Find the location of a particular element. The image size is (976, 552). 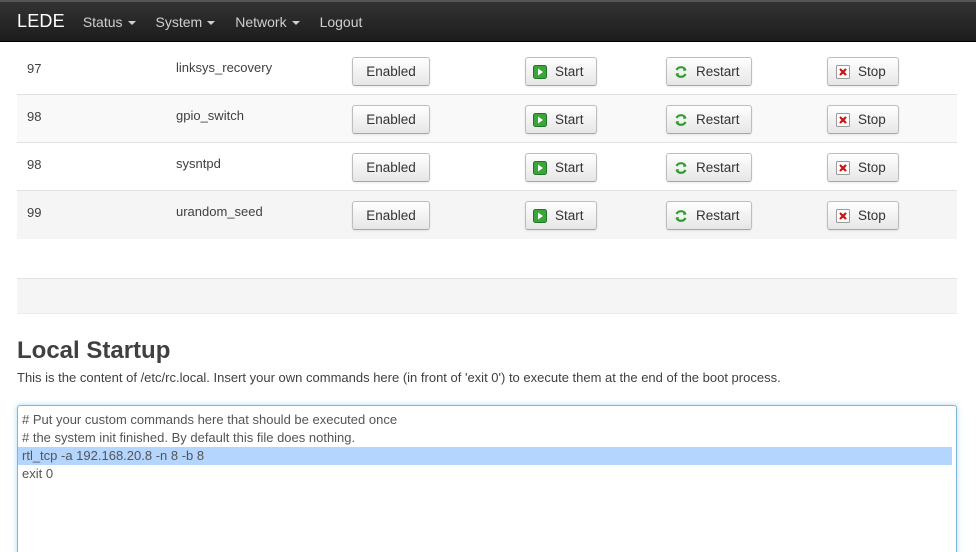

nav-network: Network is located at coordinates (267, 21).